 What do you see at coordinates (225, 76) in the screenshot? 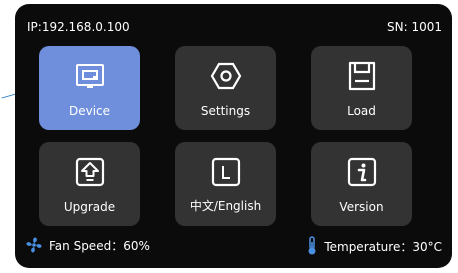
I see `settings-icon` at bounding box center [225, 76].